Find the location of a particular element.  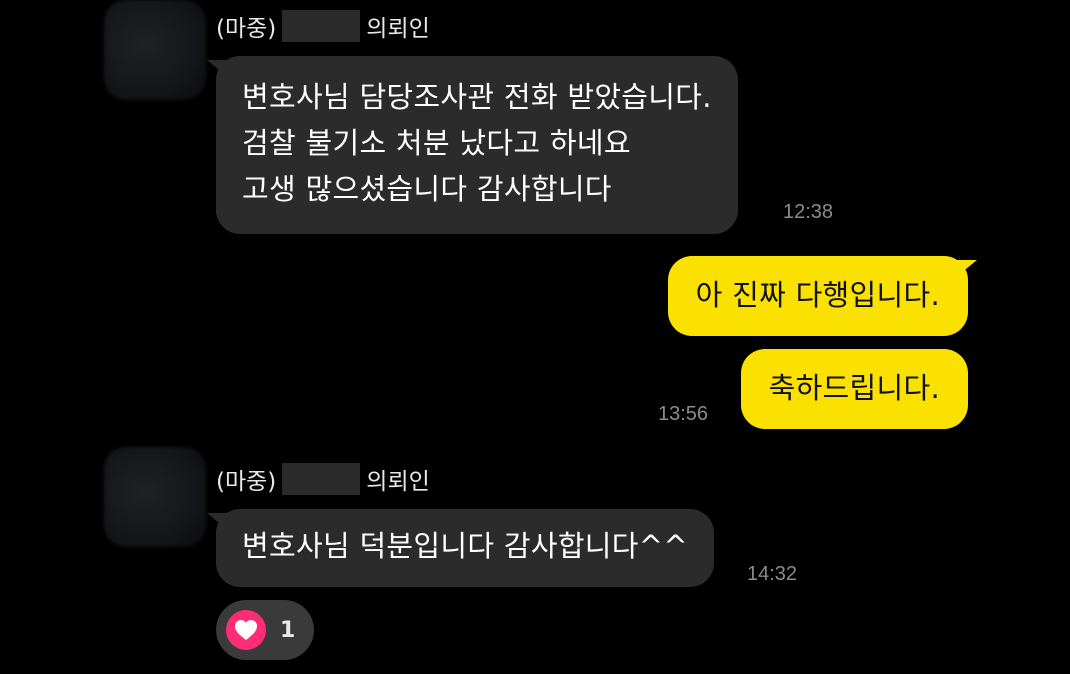

message-timestamp: 12:38 is located at coordinates (808, 212).